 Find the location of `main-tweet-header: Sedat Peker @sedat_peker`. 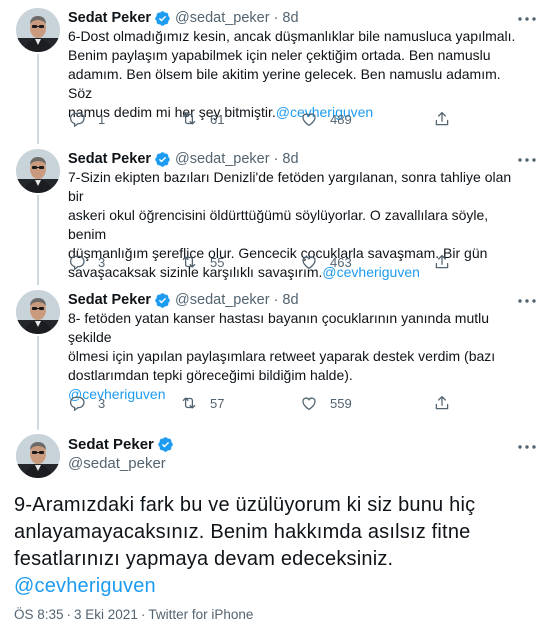

main-tweet-header: Sedat Peker @sedat_peker is located at coordinates (123, 454).